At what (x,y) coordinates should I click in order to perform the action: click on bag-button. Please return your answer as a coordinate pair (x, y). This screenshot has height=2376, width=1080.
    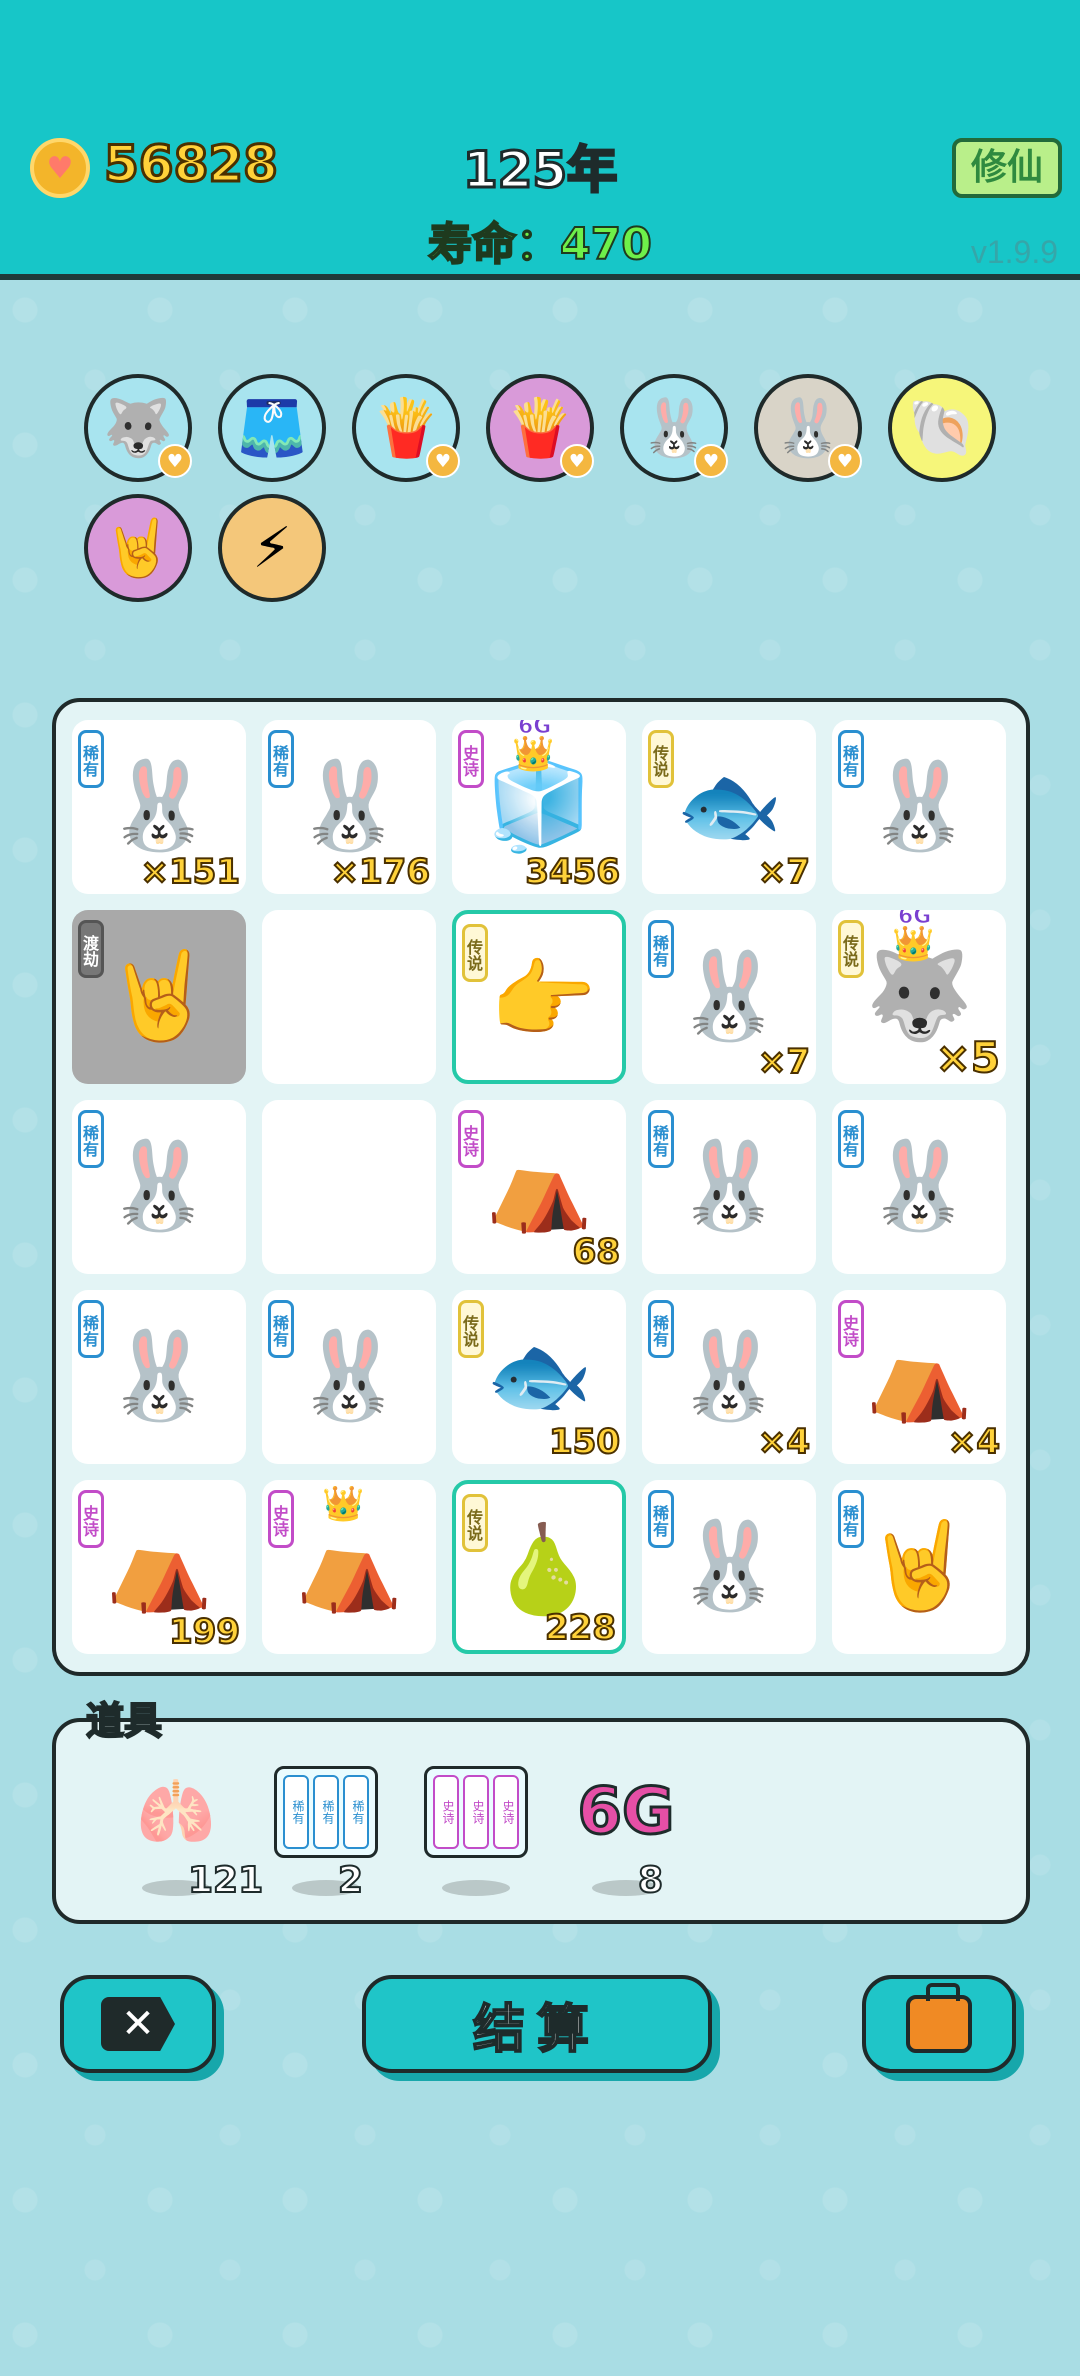
    Looking at the image, I should click on (939, 2024).